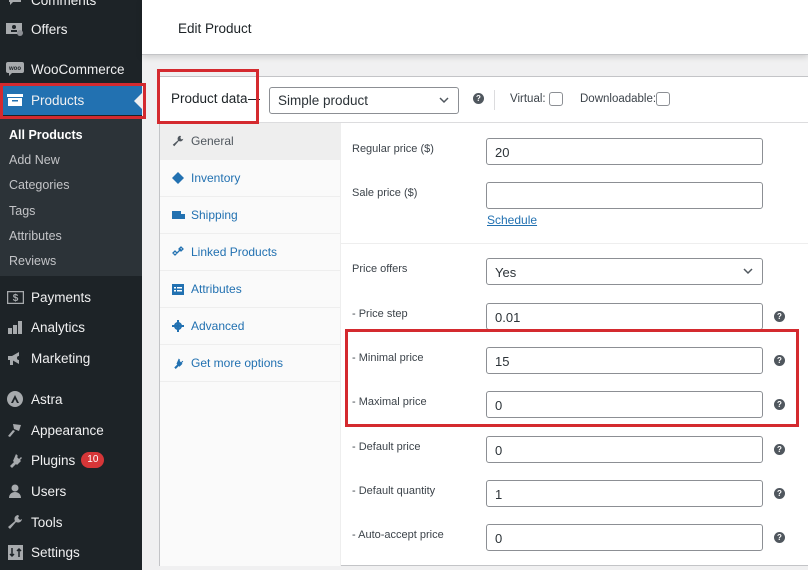 The width and height of the screenshot is (808, 570). I want to click on svg-text: woo, so click(14, 69).